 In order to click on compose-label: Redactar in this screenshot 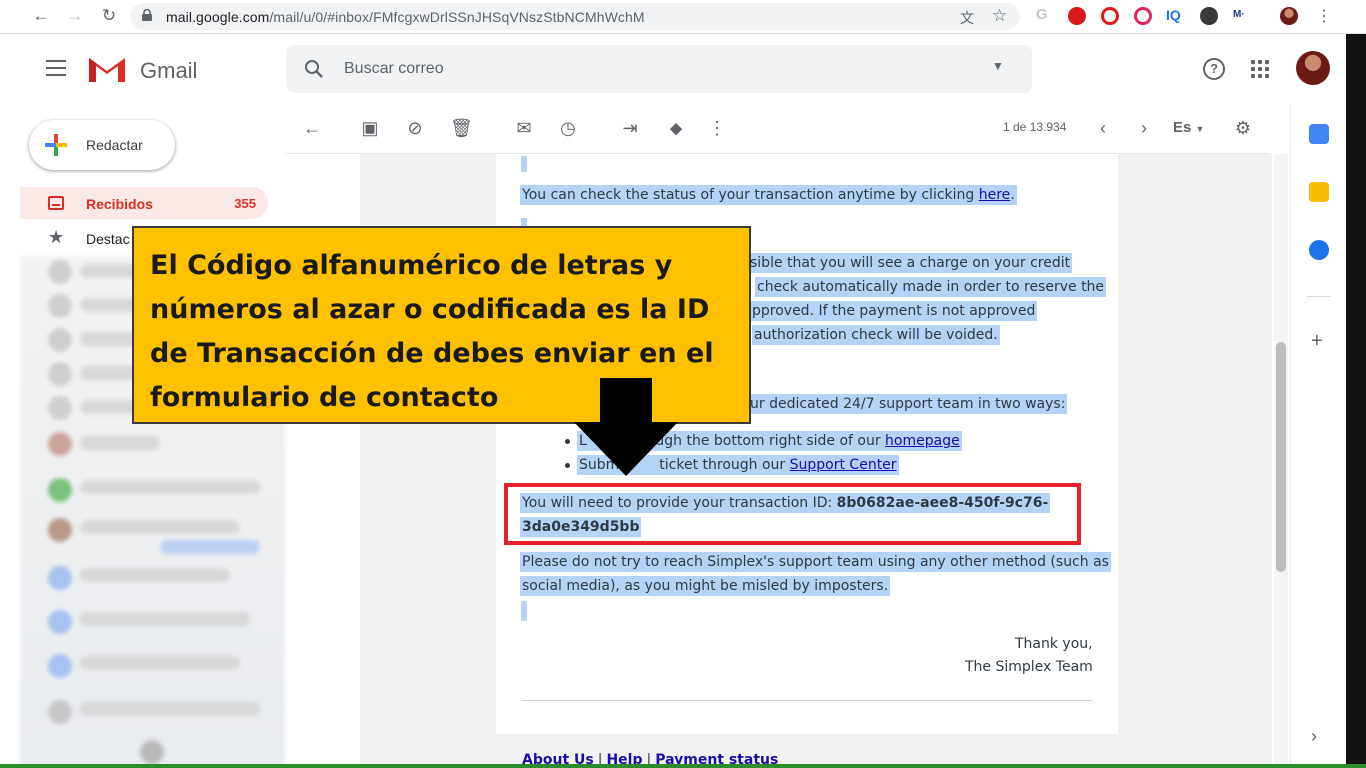, I will do `click(114, 145)`.